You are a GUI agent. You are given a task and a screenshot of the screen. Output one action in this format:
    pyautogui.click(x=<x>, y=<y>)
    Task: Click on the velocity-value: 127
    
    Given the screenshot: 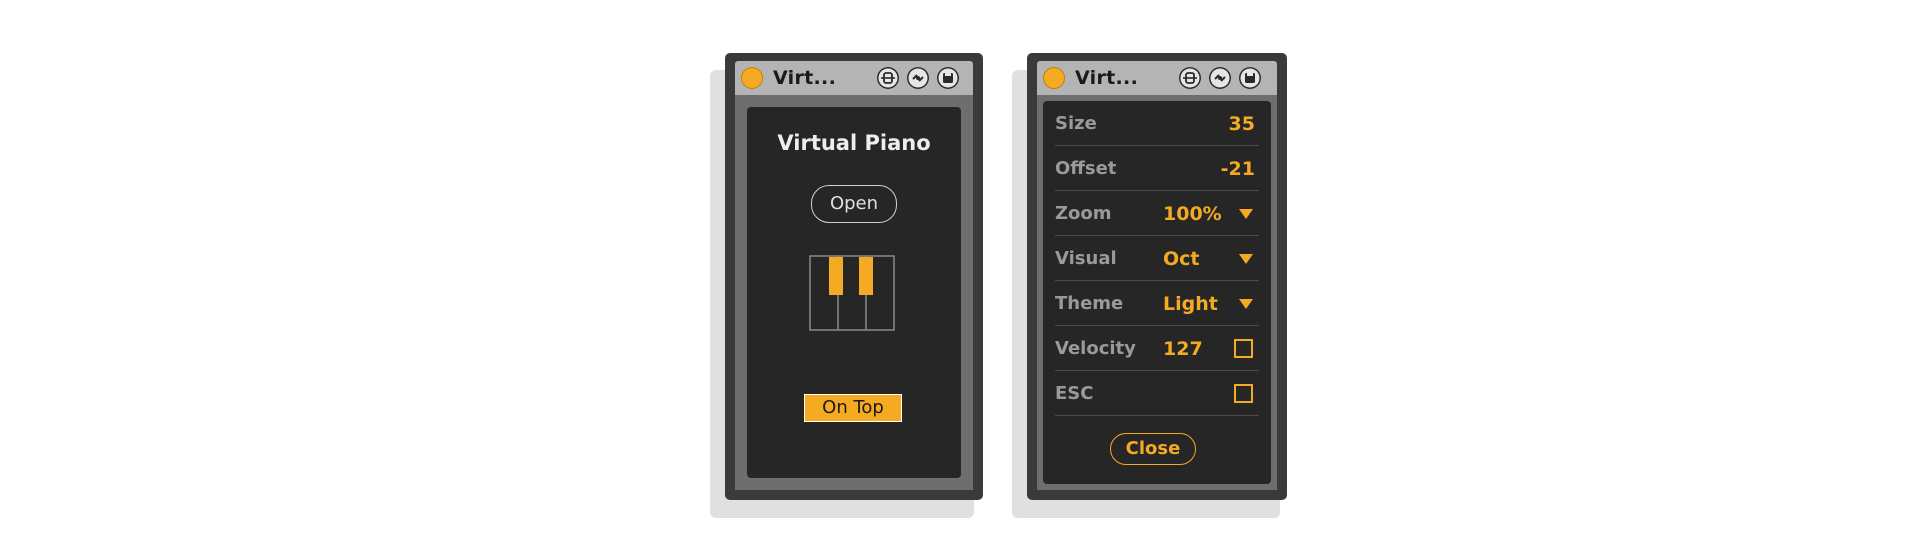 What is the action you would take?
    pyautogui.click(x=1183, y=349)
    